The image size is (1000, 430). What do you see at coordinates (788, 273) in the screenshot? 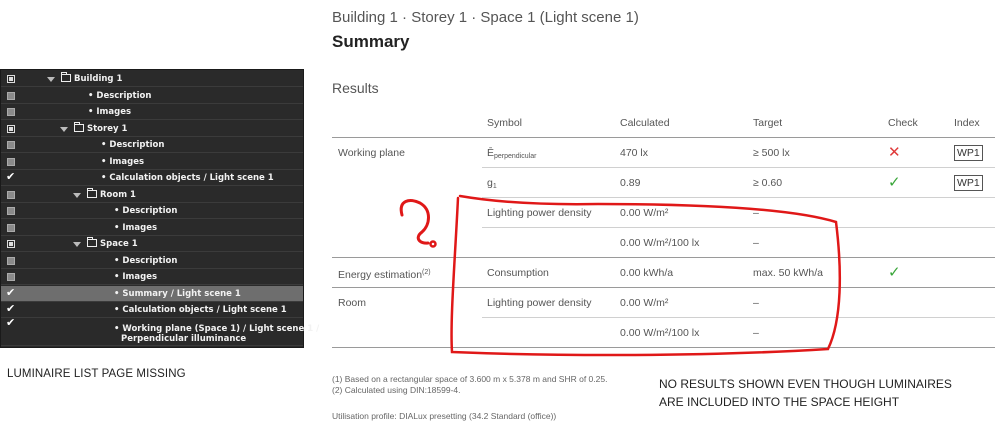
I see `row-target: max. 50 kWh/a` at bounding box center [788, 273].